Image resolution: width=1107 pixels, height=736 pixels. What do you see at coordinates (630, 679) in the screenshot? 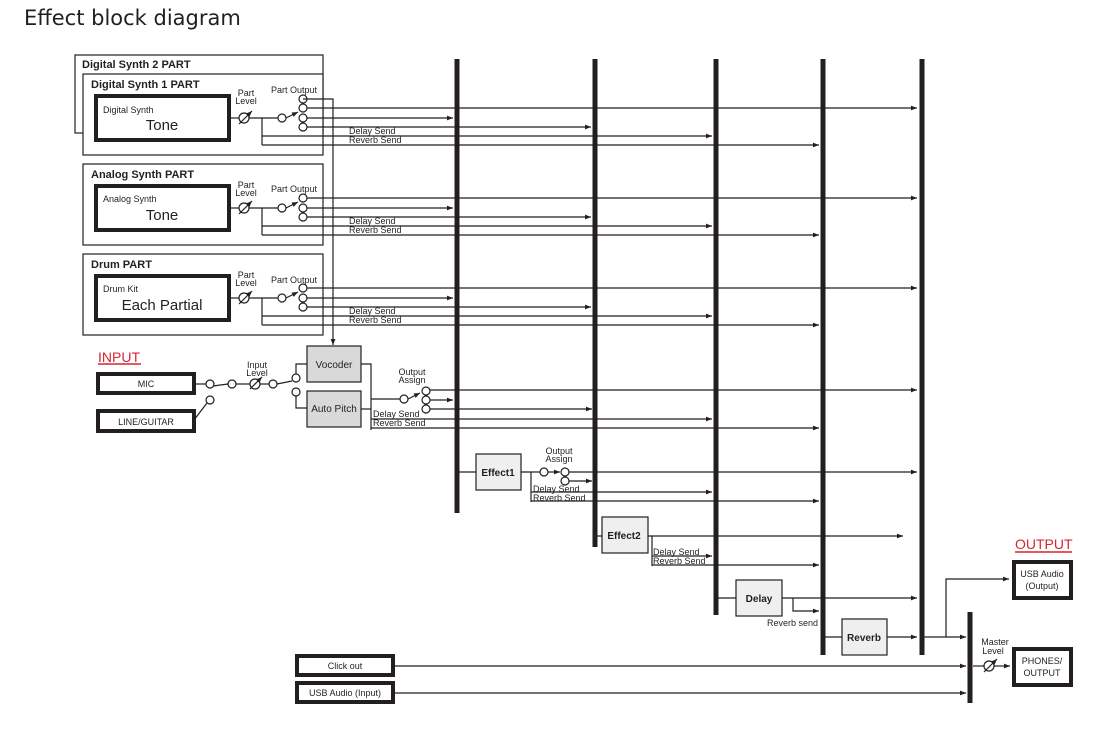
I see `extra-inputs: Click out USB Audio (Input)` at bounding box center [630, 679].